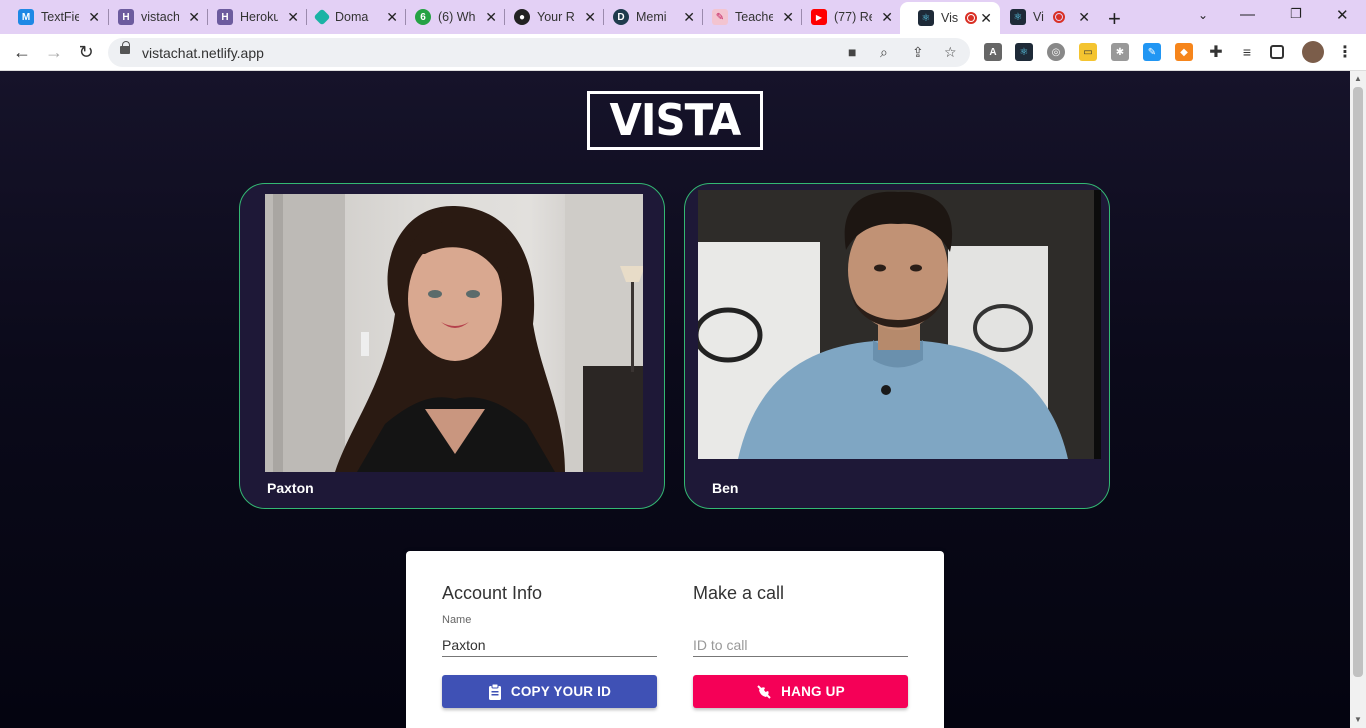 The width and height of the screenshot is (1366, 728). Describe the element at coordinates (60, 17) in the screenshot. I see `tab-title: TextFie` at that location.